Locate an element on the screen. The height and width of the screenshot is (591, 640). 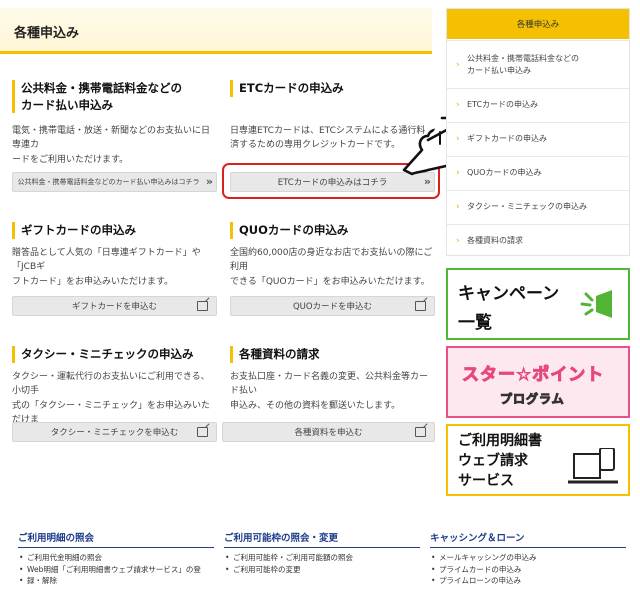
footer-col-limit: ご利用可能枠の照会・変更 ご利用可能枠・ご利用可能額の照会 ご利用可能枠の変更 is located at coordinates (324, 552).